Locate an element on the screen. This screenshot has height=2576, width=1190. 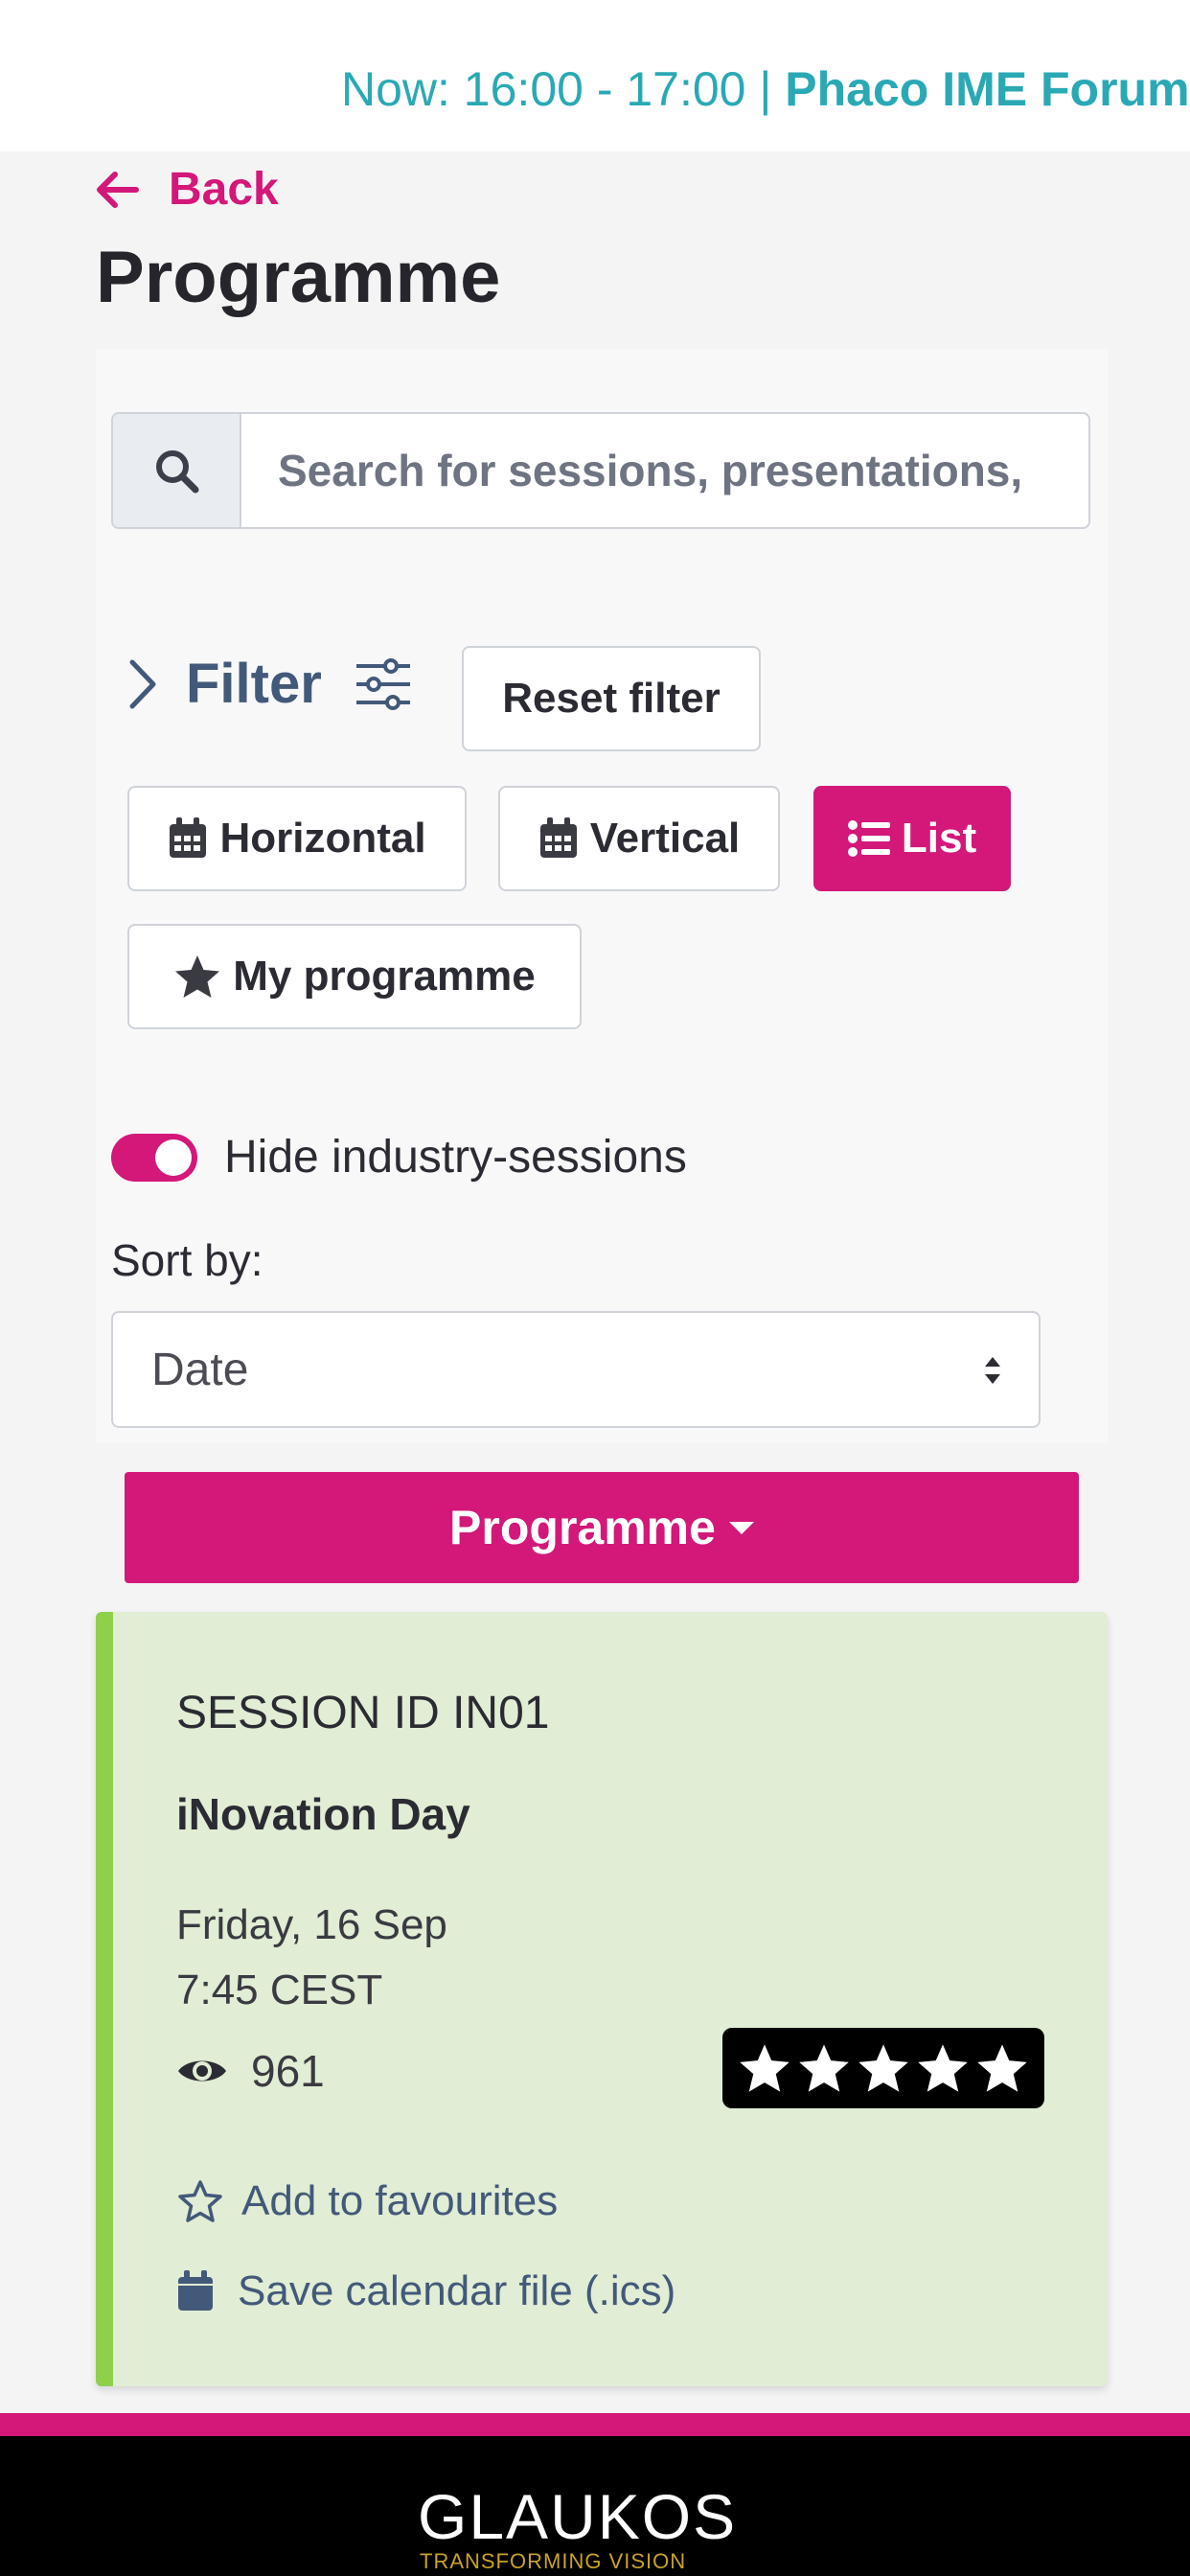
views-count: 961 is located at coordinates (288, 2071).